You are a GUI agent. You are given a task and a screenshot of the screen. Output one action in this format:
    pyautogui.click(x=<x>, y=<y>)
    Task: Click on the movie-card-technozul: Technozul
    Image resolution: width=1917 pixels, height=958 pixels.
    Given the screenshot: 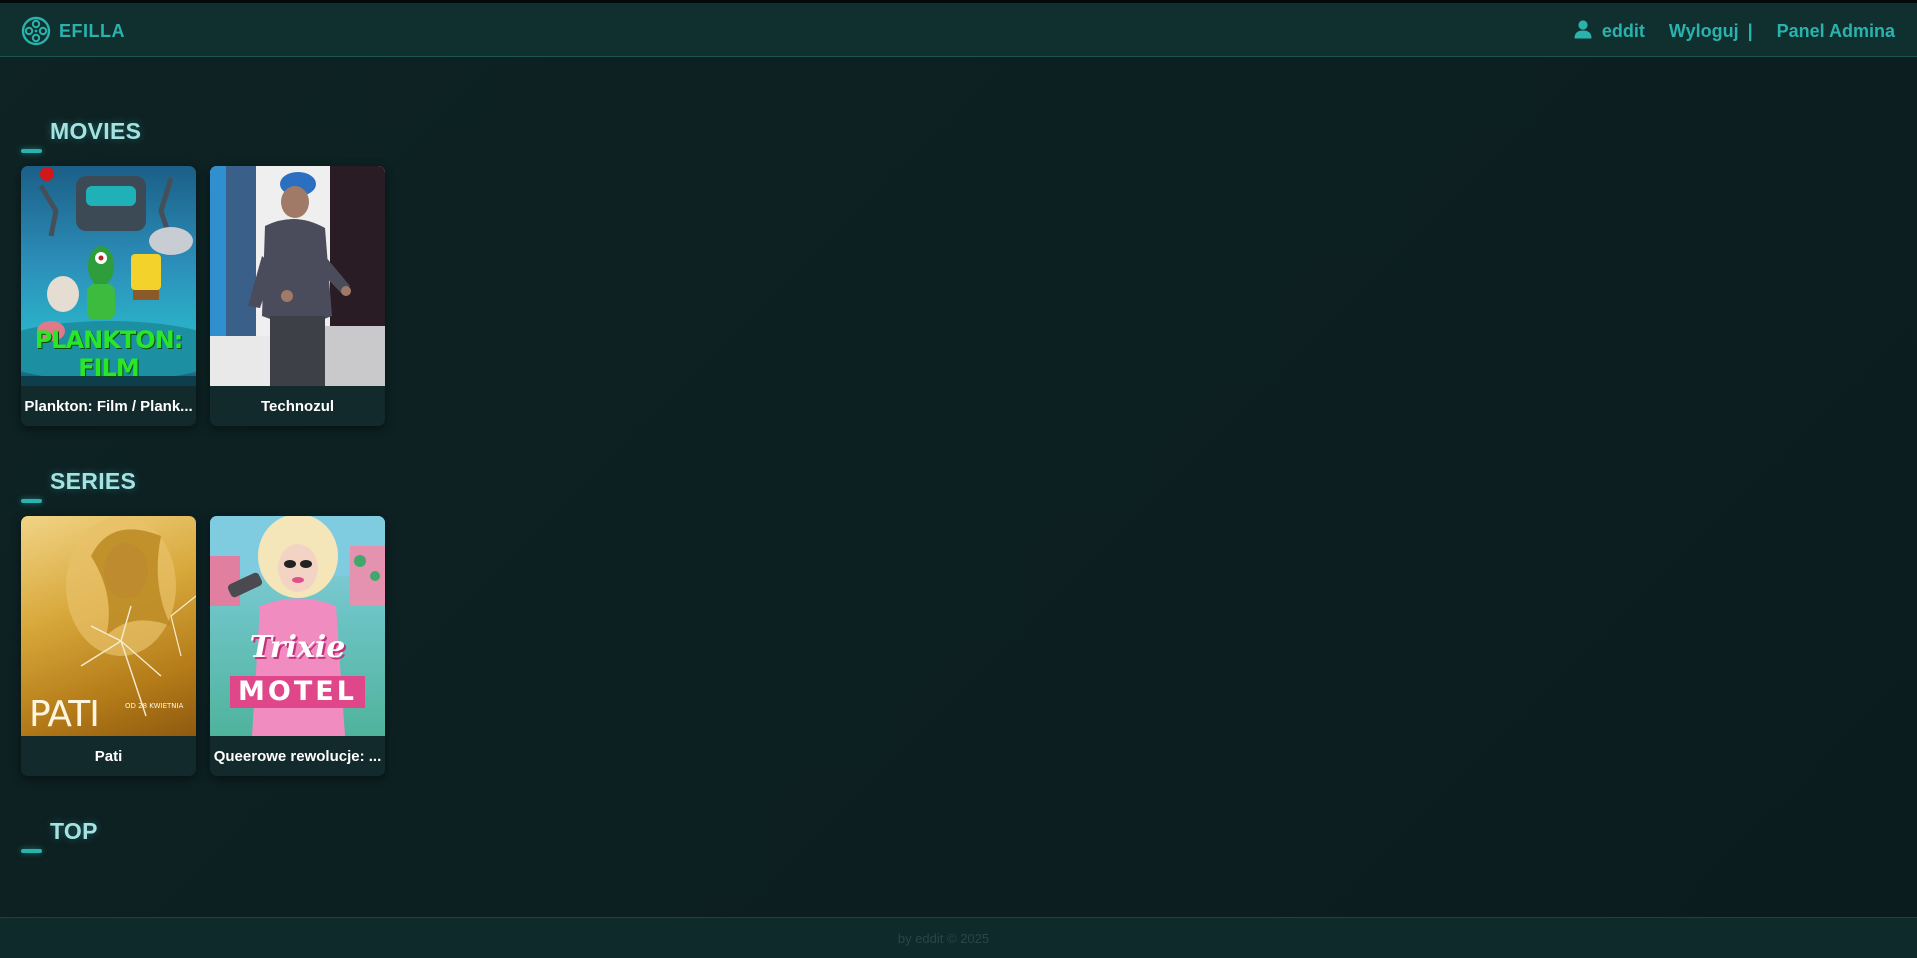 What is the action you would take?
    pyautogui.click(x=297, y=296)
    